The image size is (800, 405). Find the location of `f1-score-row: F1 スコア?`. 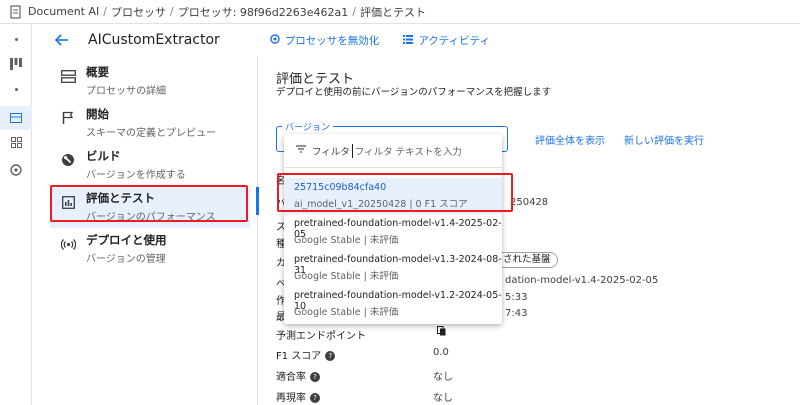

f1-score-row: F1 スコア? is located at coordinates (306, 354).